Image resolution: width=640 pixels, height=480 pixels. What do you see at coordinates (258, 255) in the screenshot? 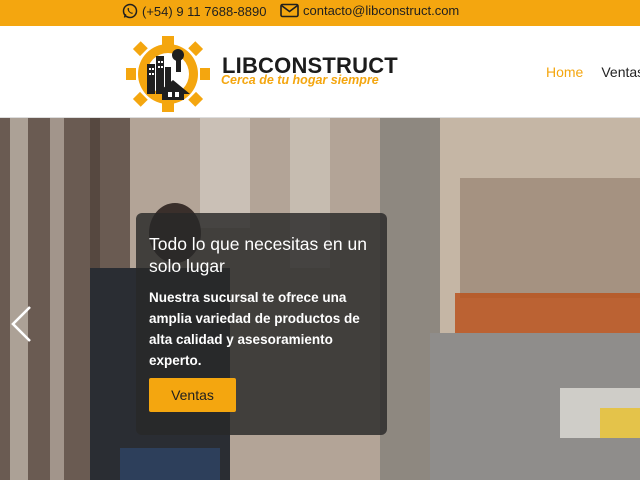
I see `hero-title: Todo lo que necesitas en un solo lugar` at bounding box center [258, 255].